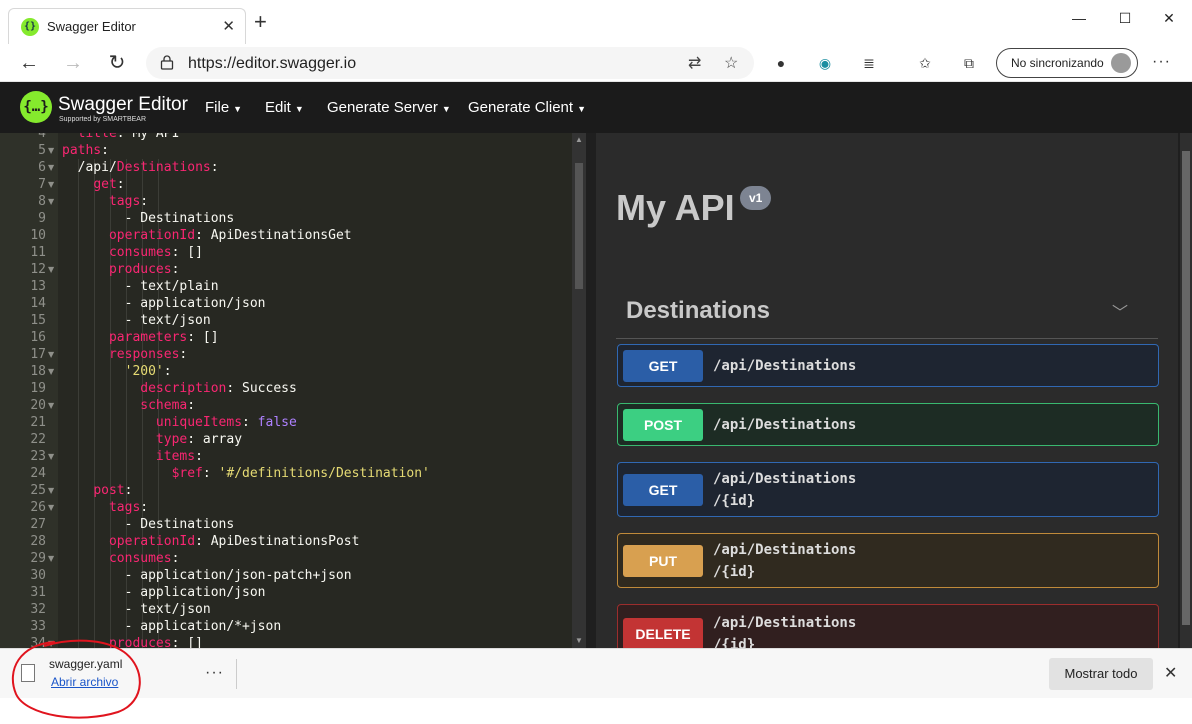  Describe the element at coordinates (164, 405) in the screenshot. I see `code-token: schema` at that location.